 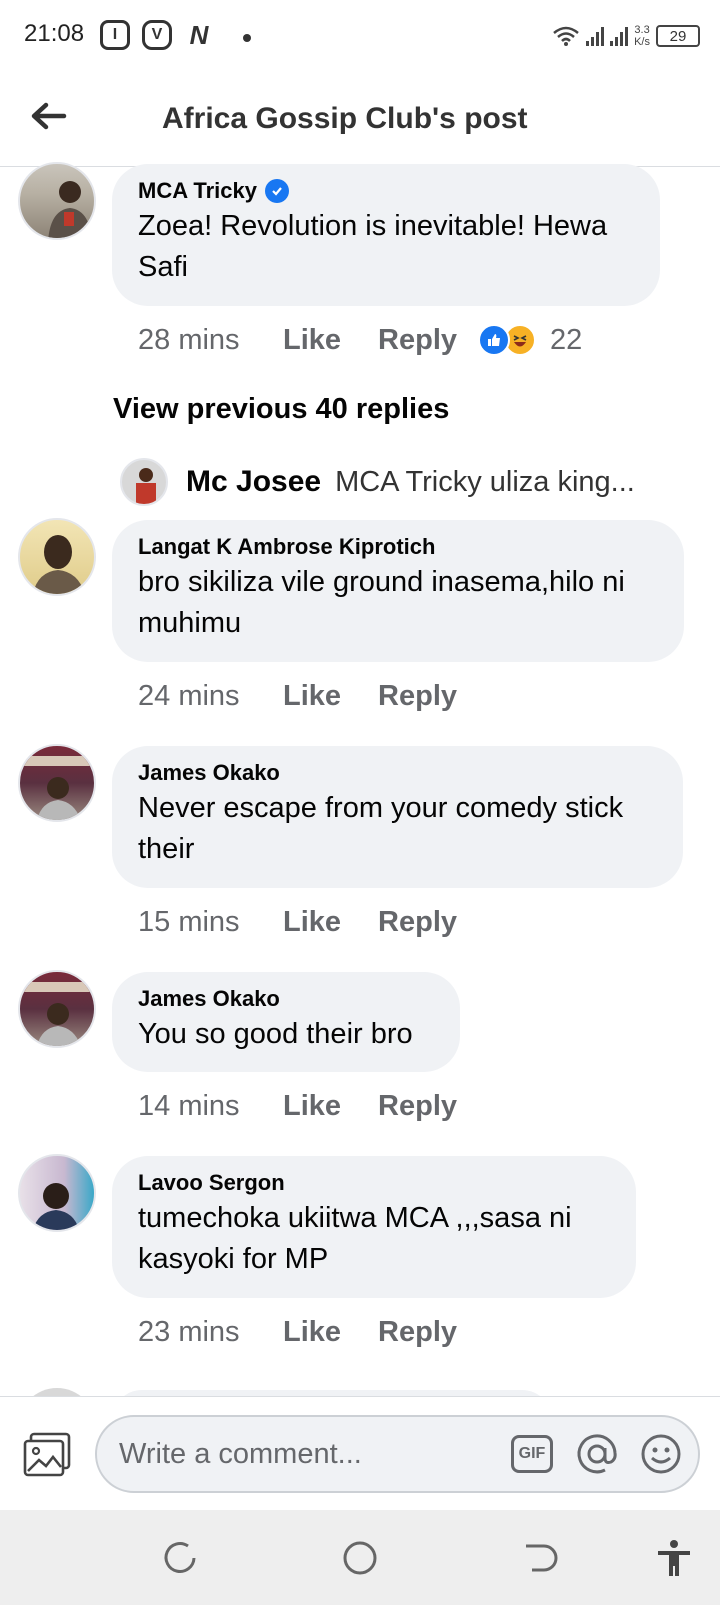 I want to click on app-header: Africa Gossip Club's post, so click(x=360, y=119).